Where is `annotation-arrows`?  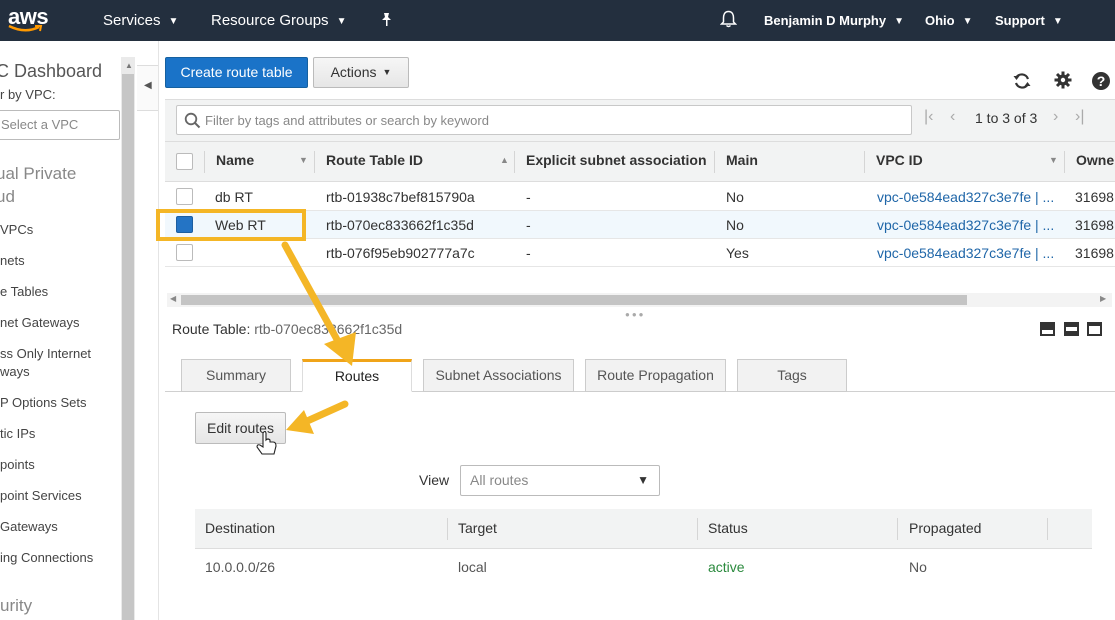
annotation-arrows is located at coordinates (306, 348).